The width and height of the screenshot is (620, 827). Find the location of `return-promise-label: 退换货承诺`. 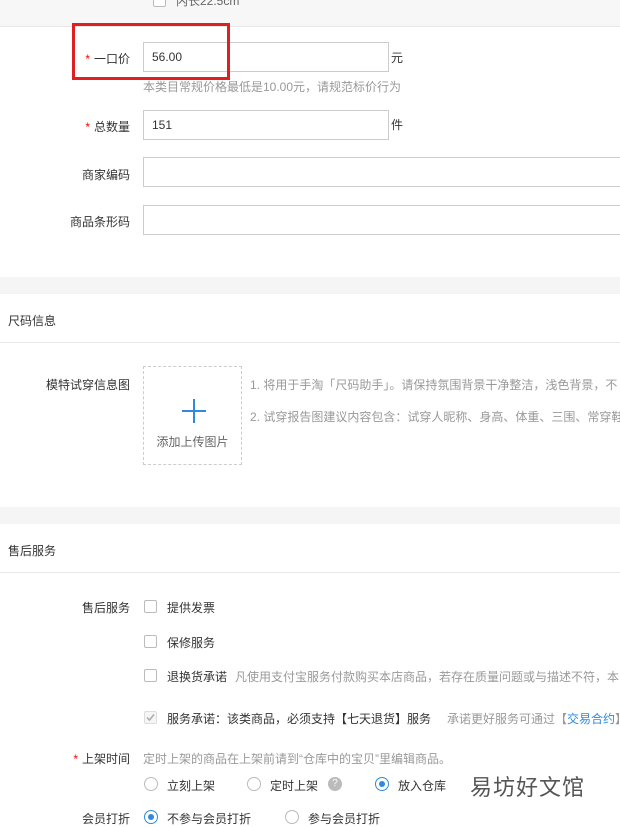

return-promise-label: 退换货承诺 is located at coordinates (197, 677).